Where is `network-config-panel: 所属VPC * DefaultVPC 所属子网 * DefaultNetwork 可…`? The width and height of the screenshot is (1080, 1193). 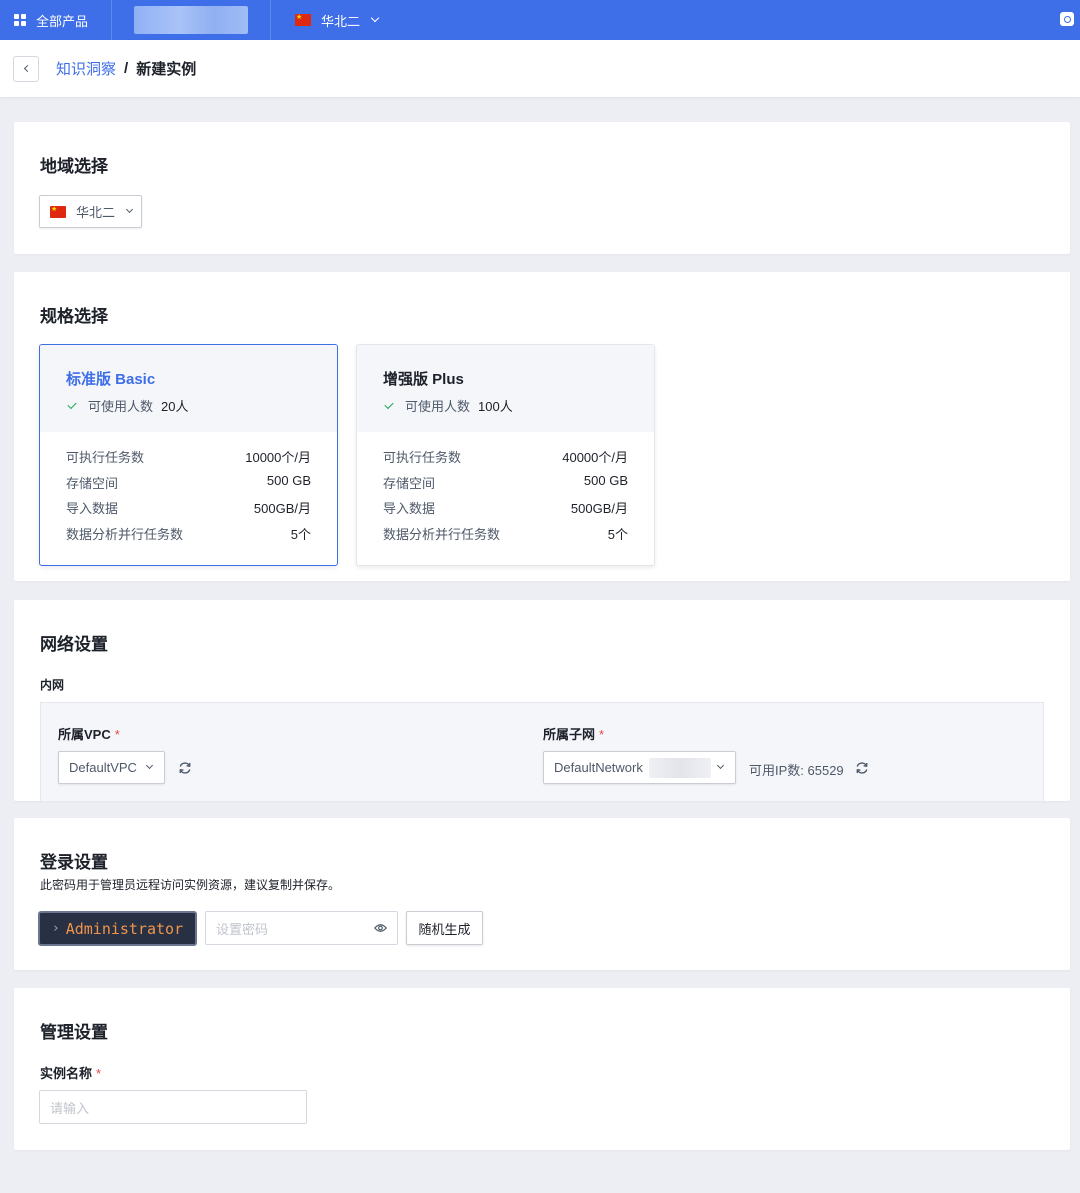 network-config-panel: 所属VPC * DefaultVPC 所属子网 * DefaultNetwork 可… is located at coordinates (542, 751).